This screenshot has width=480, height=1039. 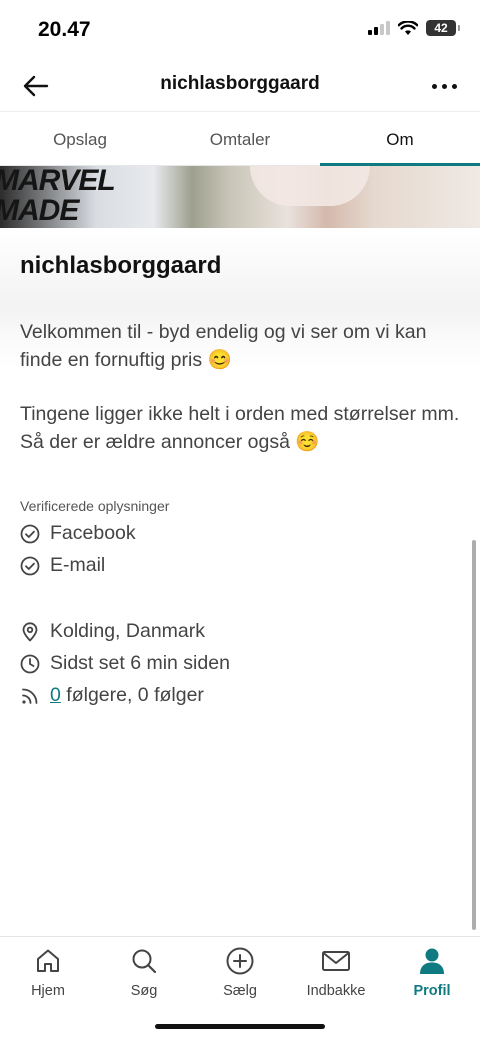 I want to click on profile-username: nichlasborggaard, so click(x=121, y=265).